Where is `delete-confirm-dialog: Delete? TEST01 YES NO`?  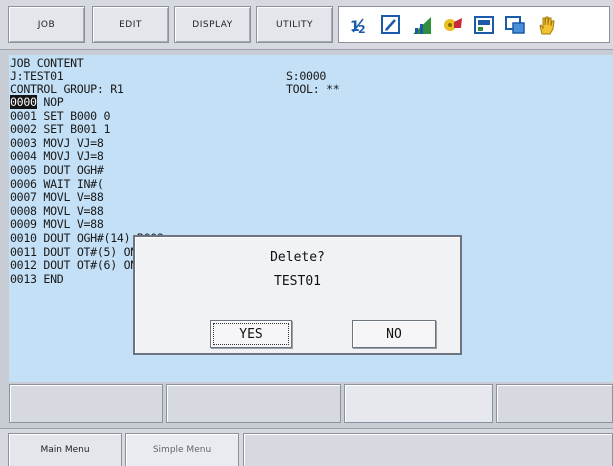
delete-confirm-dialog: Delete? TEST01 YES NO is located at coordinates (297, 295).